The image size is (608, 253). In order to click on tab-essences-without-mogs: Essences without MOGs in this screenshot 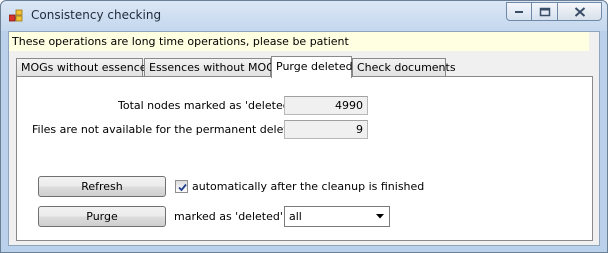, I will do `click(212, 67)`.